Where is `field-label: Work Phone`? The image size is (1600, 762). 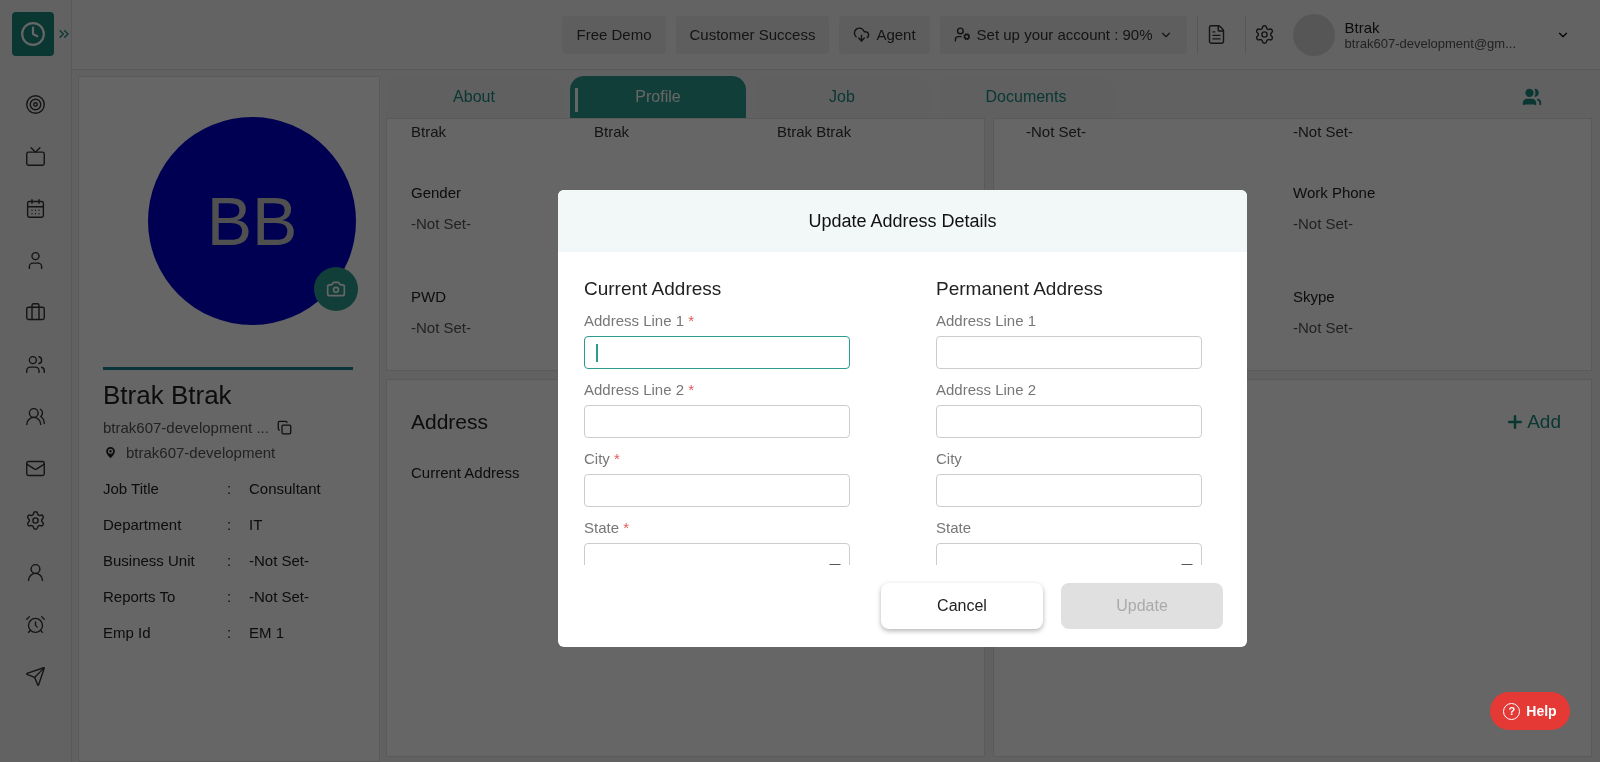 field-label: Work Phone is located at coordinates (1334, 192).